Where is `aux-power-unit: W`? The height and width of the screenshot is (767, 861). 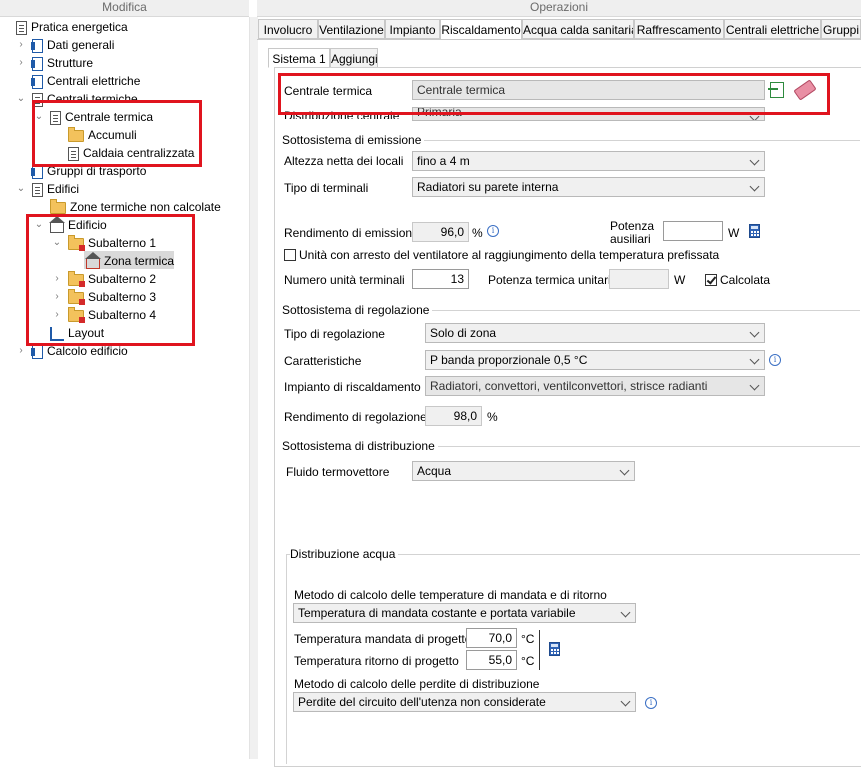
aux-power-unit: W is located at coordinates (734, 233).